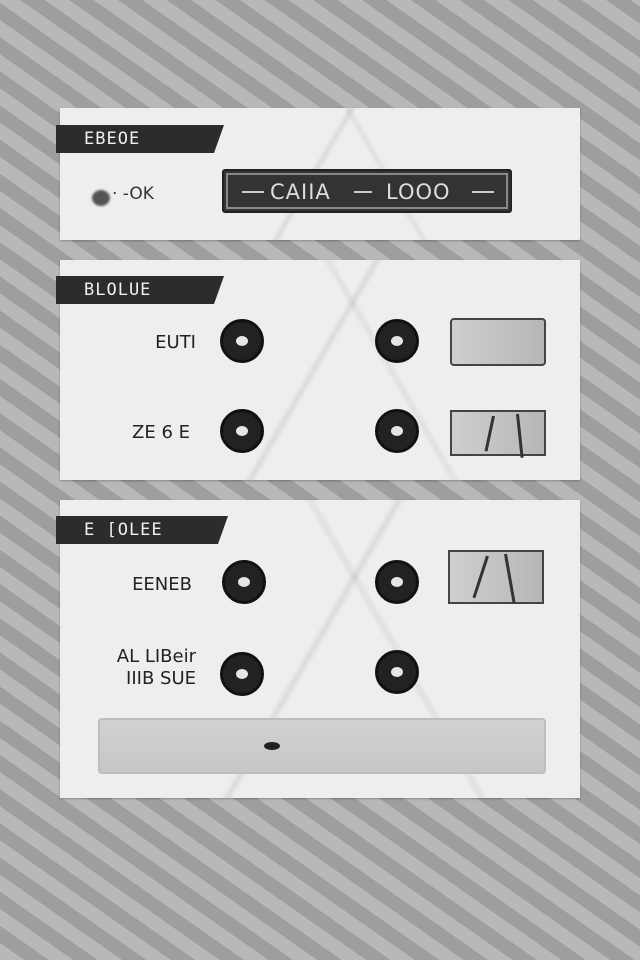  Describe the element at coordinates (300, 192) in the screenshot. I see `title-left-text: CAIIA` at that location.